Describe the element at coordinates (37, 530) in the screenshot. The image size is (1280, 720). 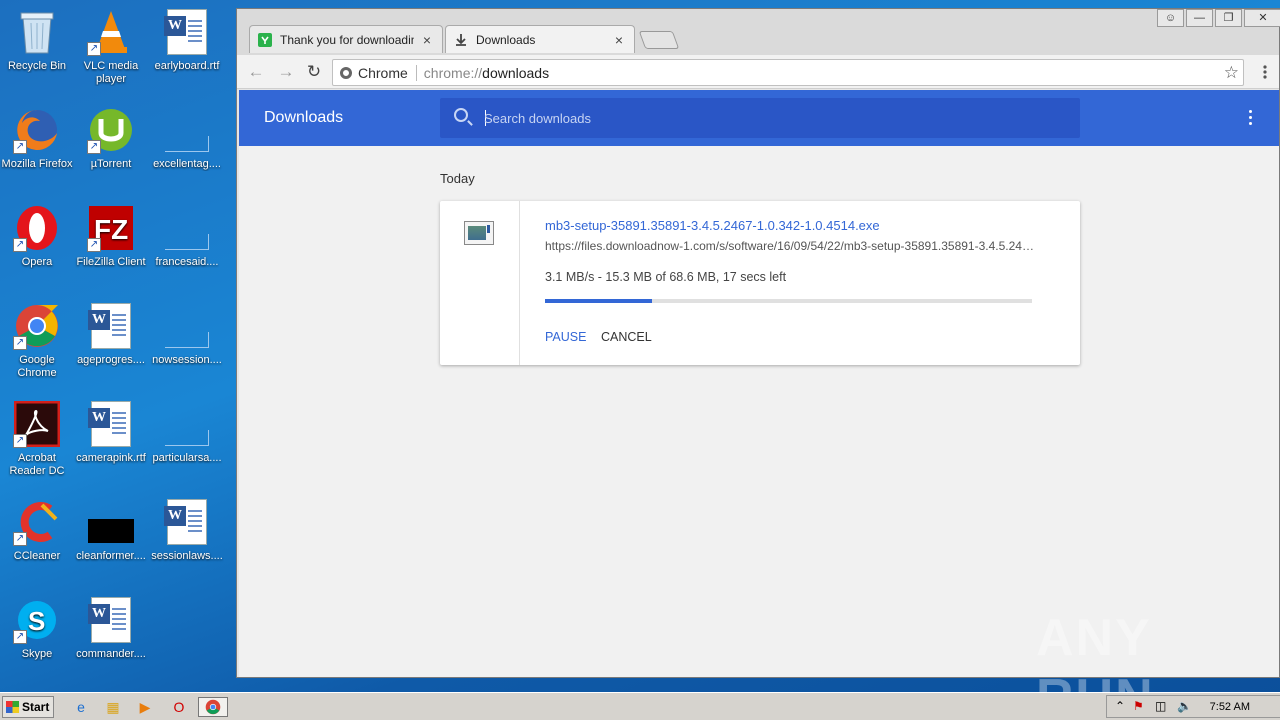
I see `desktop-icon-ccleaner: ↗ CCleaner` at that location.